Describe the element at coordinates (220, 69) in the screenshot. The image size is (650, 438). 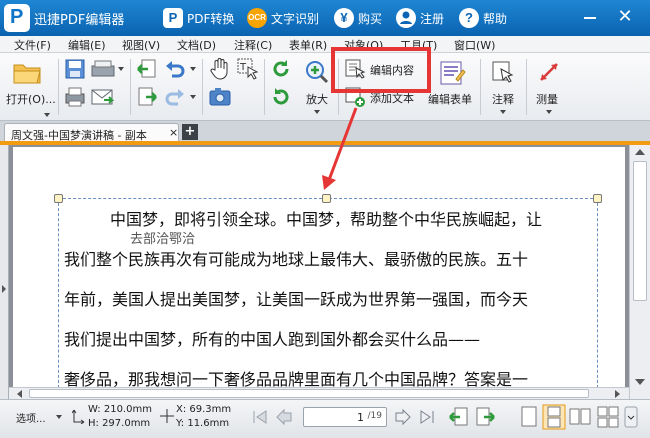
I see `hand-icon` at that location.